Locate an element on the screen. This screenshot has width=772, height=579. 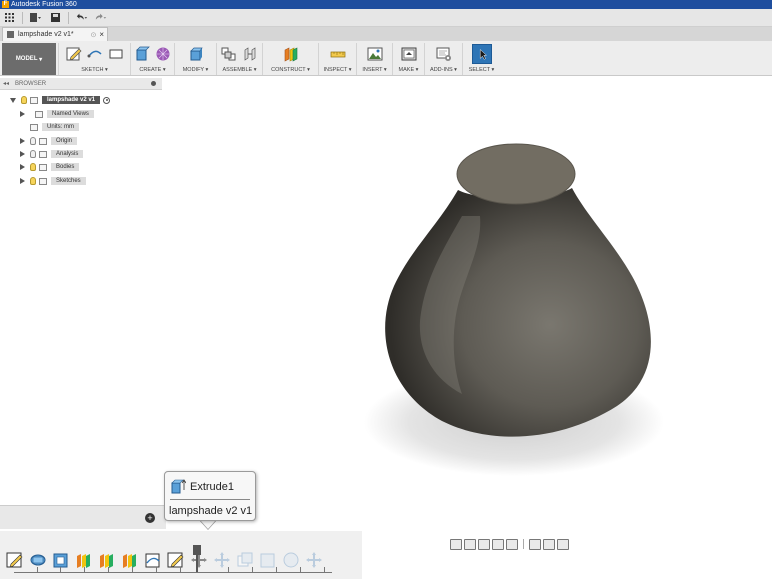
shell-feature-icon is located at coordinates (61, 560).